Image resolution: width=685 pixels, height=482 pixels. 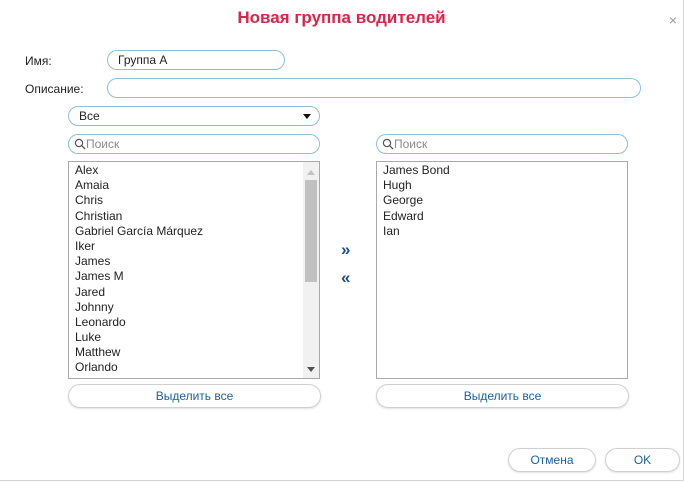 I want to click on list-item: Iker, so click(x=139, y=246).